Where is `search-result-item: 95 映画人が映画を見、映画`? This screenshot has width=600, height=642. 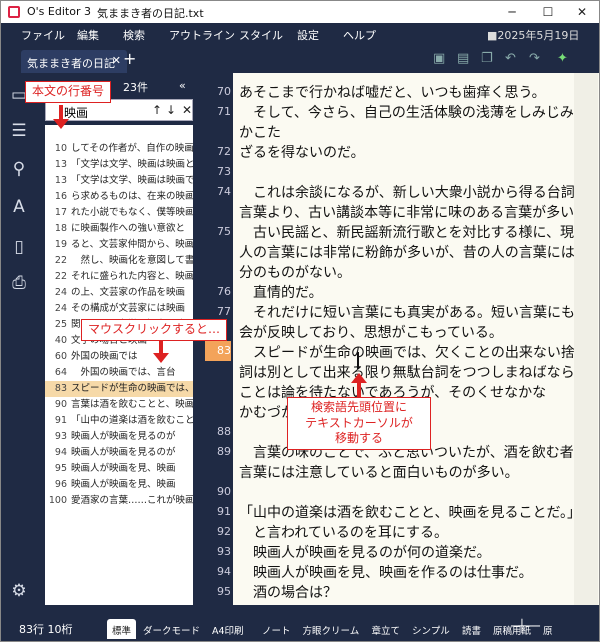 search-result-item: 95 映画人が映画を見、映画 is located at coordinates (119, 469).